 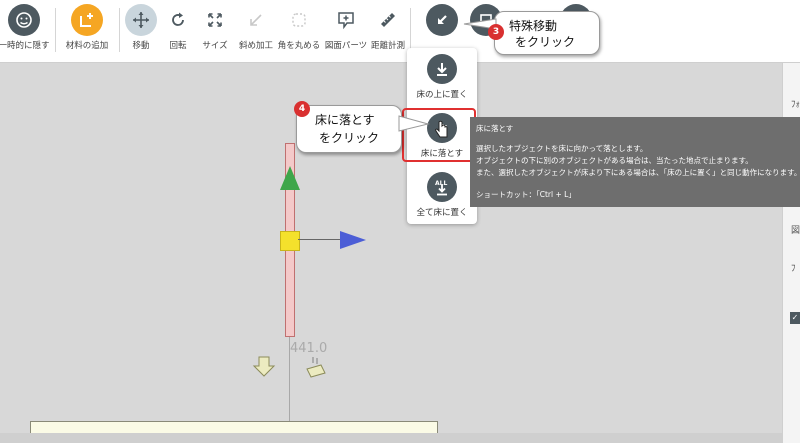 What do you see at coordinates (442, 95) in the screenshot?
I see `menu-label: 床の上に置く` at bounding box center [442, 95].